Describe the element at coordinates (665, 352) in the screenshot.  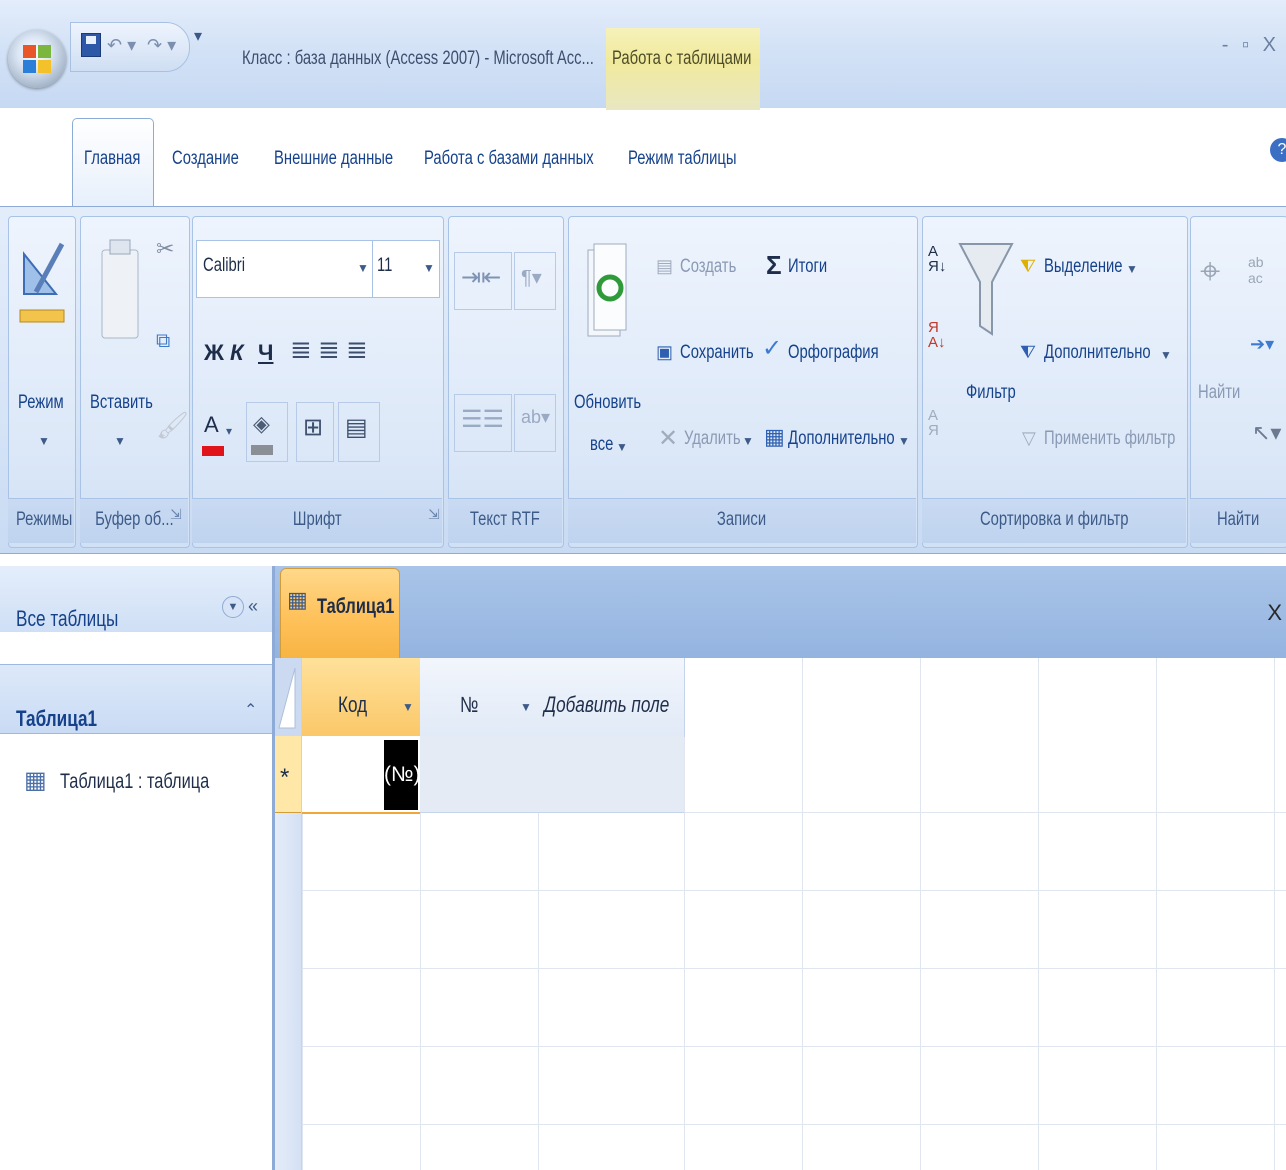
I see `save-record-icon: ▣` at that location.